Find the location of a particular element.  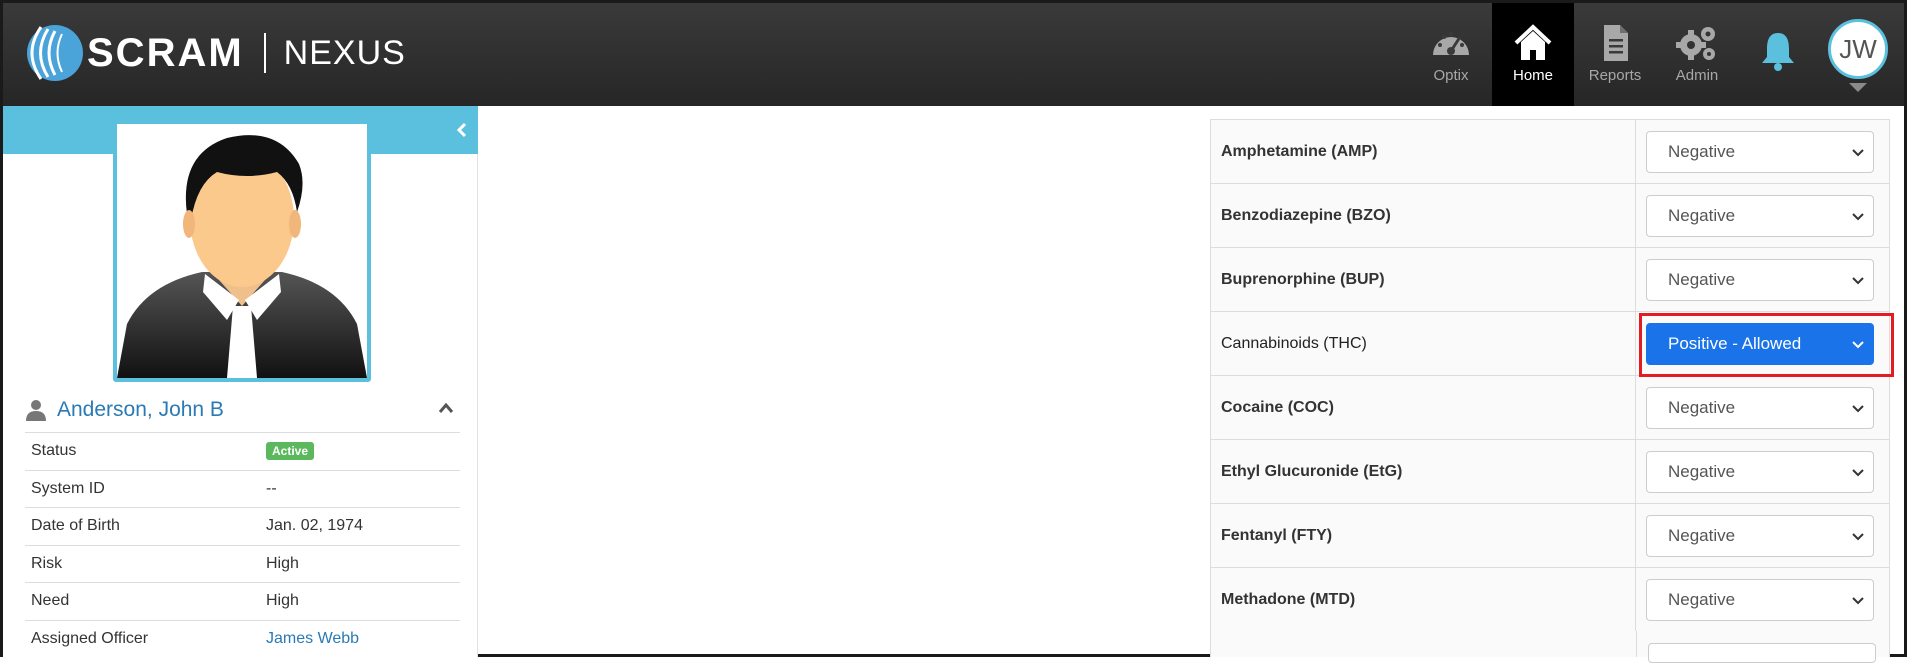

nav-label-home: Home is located at coordinates (1532, 75).